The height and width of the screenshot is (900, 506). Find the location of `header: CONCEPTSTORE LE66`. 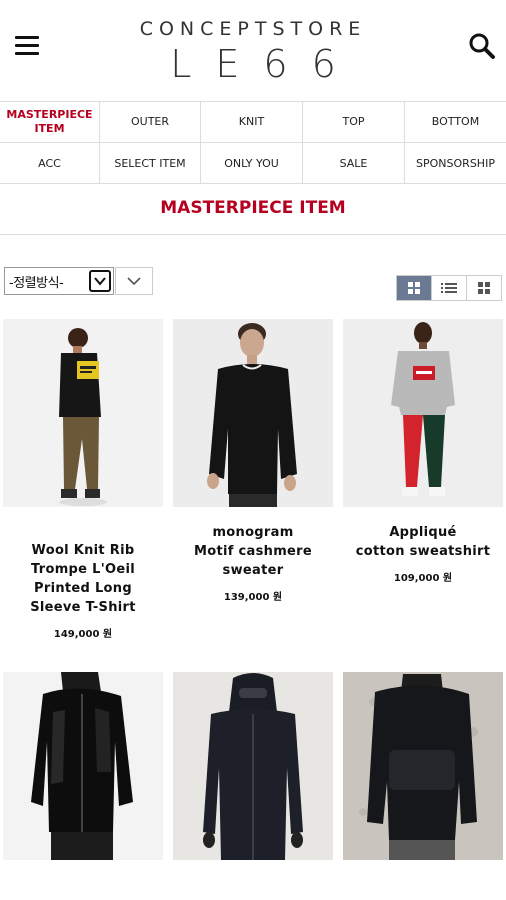

header: CONCEPTSTORE LE66 is located at coordinates (253, 50).